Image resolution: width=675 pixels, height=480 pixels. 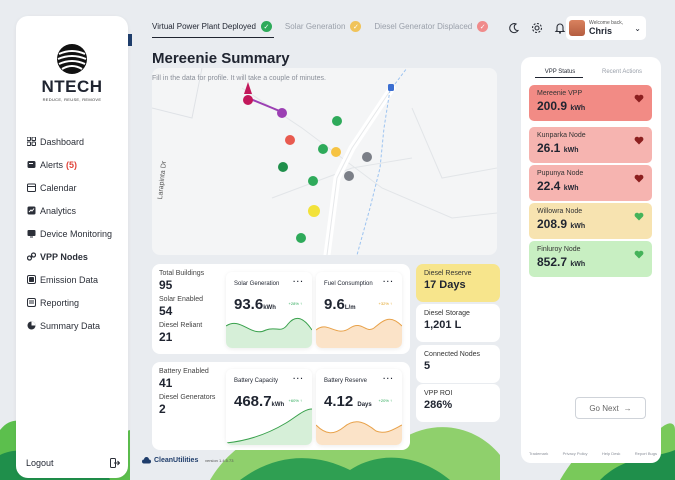 I want to click on step-diesel-displaced: Diesel Generator Displaced ✓, so click(x=431, y=26).